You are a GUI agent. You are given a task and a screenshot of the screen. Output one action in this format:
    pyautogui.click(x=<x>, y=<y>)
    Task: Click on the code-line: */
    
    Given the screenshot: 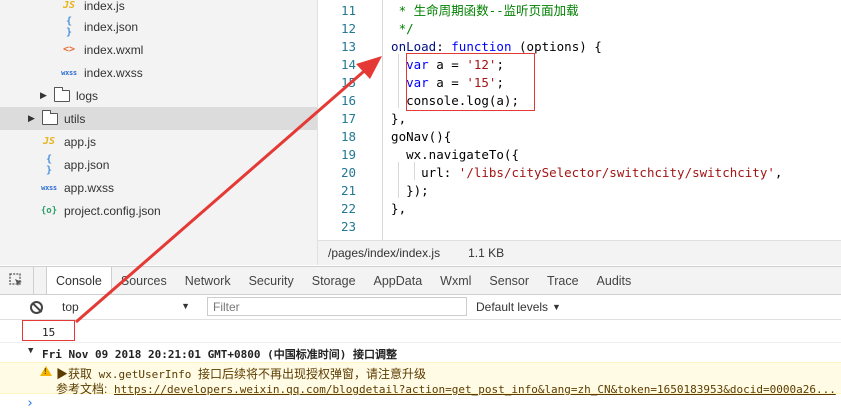 What is the action you would take?
    pyautogui.click(x=395, y=28)
    